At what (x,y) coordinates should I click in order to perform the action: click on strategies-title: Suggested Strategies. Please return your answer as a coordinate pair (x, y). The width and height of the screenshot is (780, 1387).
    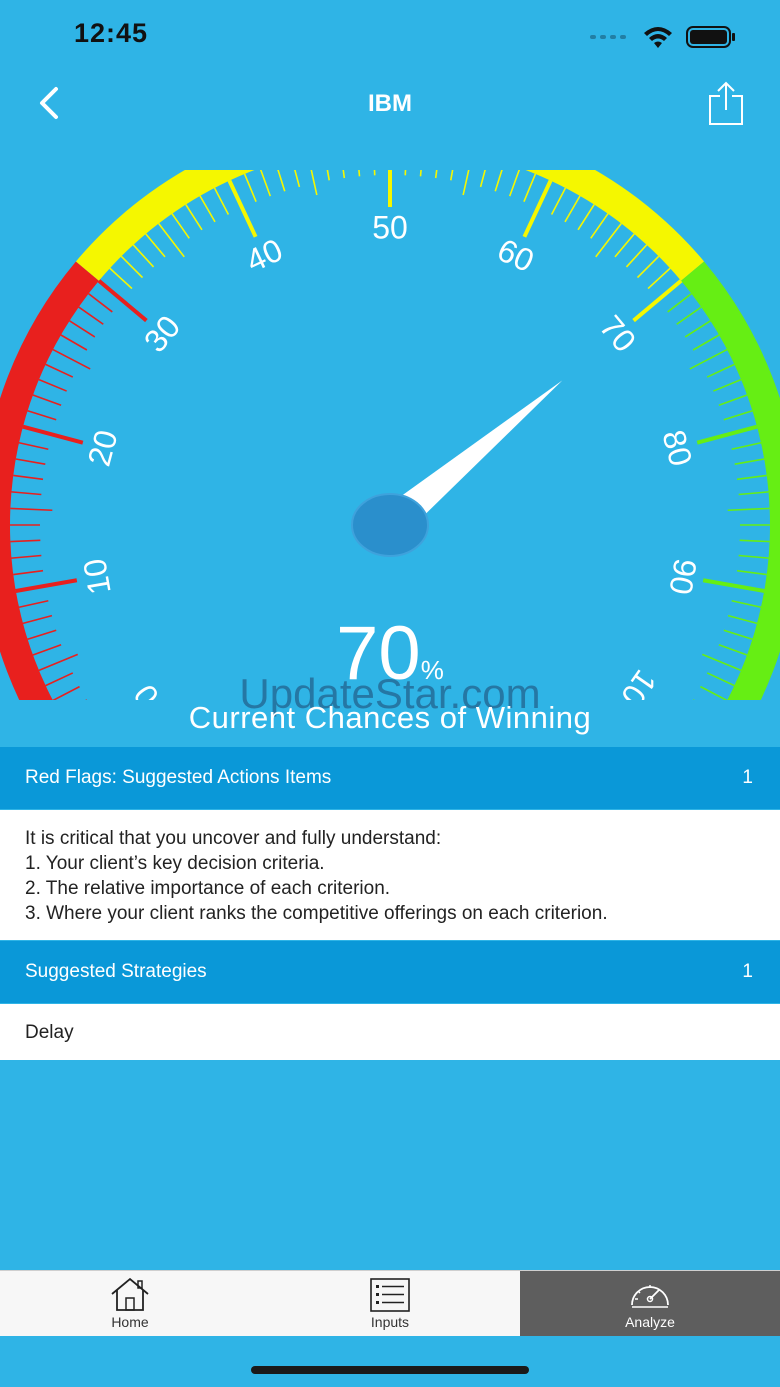
    Looking at the image, I should click on (116, 971).